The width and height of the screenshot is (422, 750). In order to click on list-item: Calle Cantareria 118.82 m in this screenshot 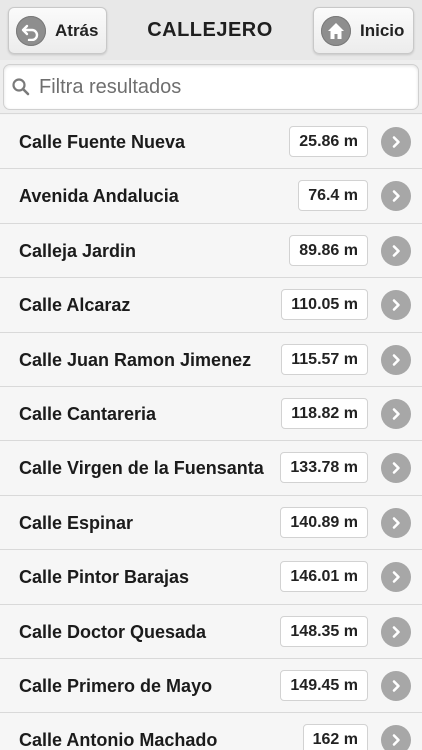, I will do `click(211, 414)`.